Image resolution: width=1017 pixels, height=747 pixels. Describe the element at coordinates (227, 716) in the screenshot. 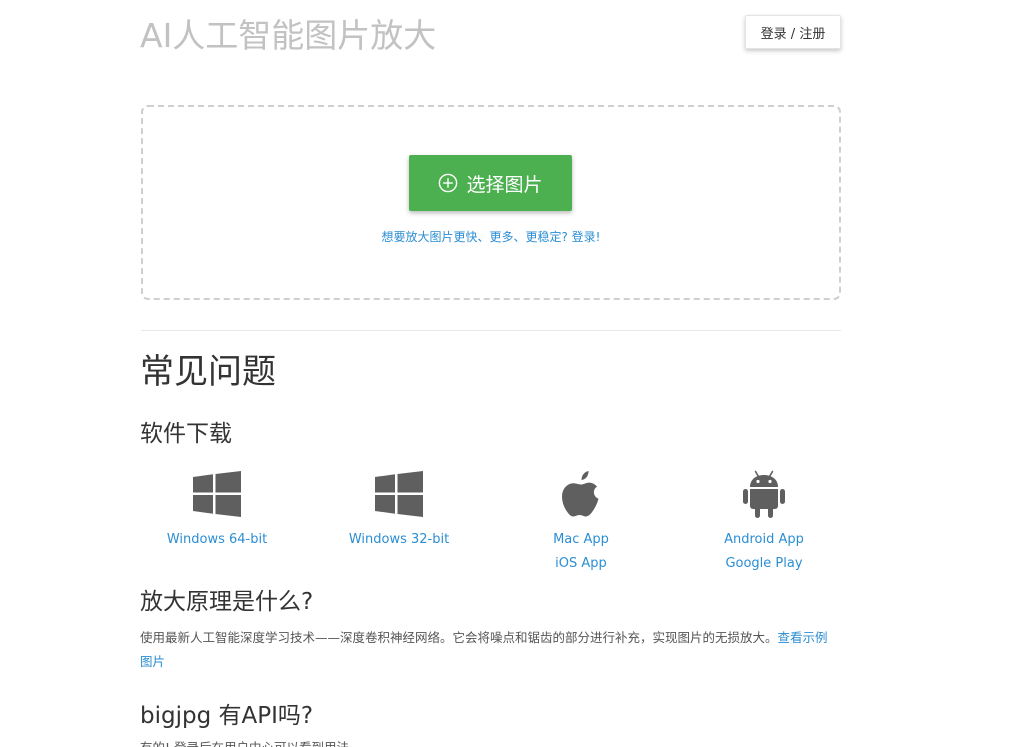

I see `api-heading: bigjpg 有API吗?` at that location.